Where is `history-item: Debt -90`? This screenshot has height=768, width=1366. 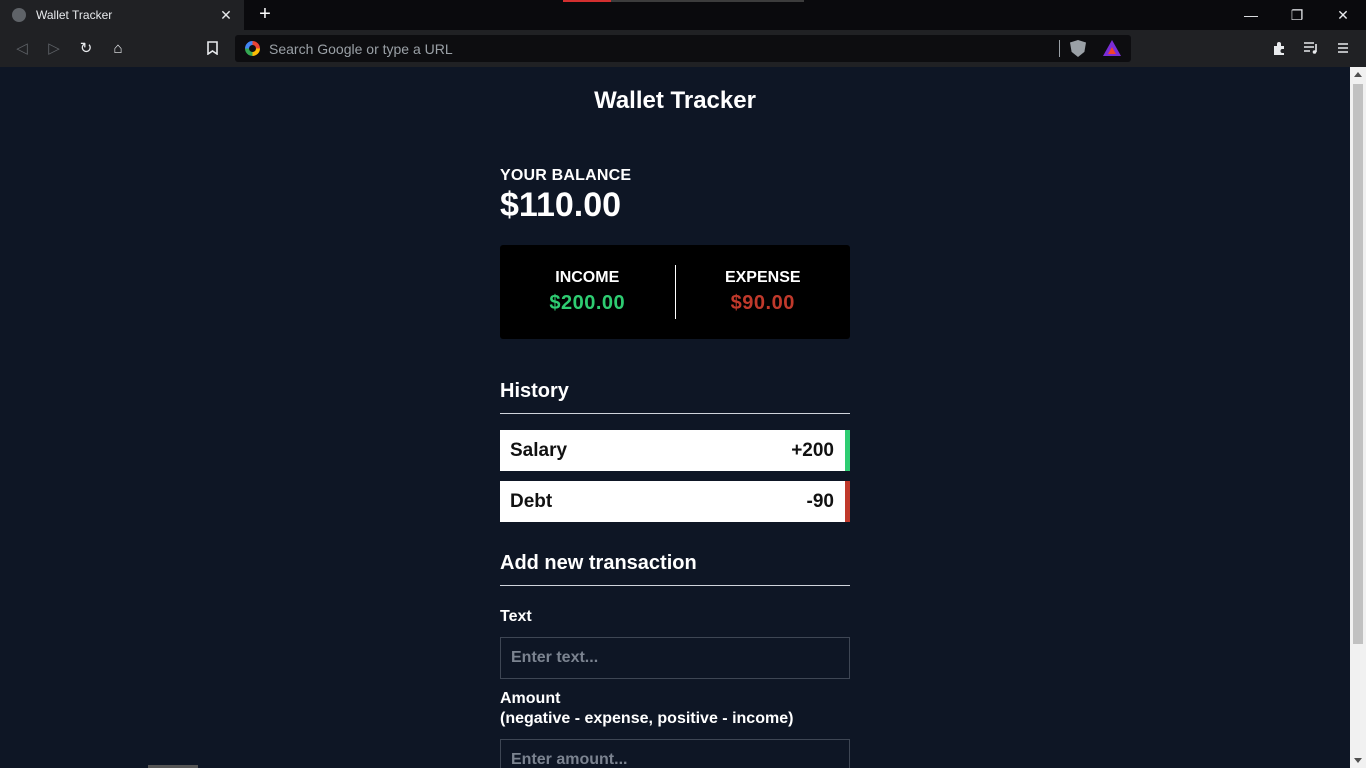
history-item: Debt -90 is located at coordinates (675, 501).